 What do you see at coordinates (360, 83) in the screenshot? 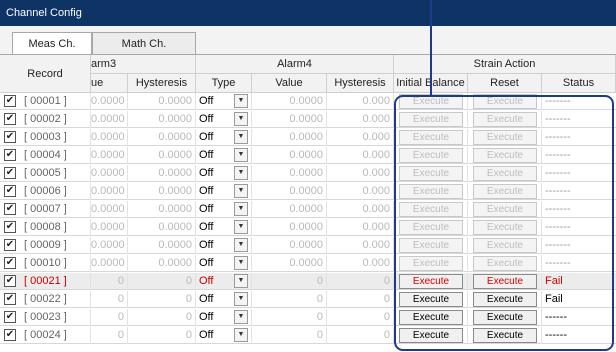
I see `header-alarm4-hysteresis: Hysteresis` at bounding box center [360, 83].